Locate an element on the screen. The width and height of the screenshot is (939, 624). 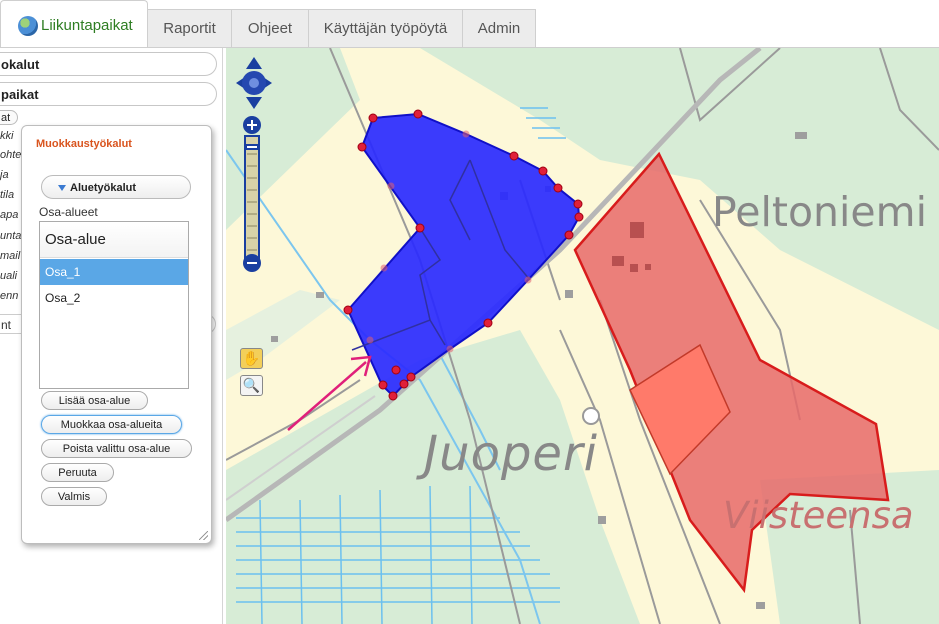
section-label: Aluetyökalut is located at coordinates (103, 188).